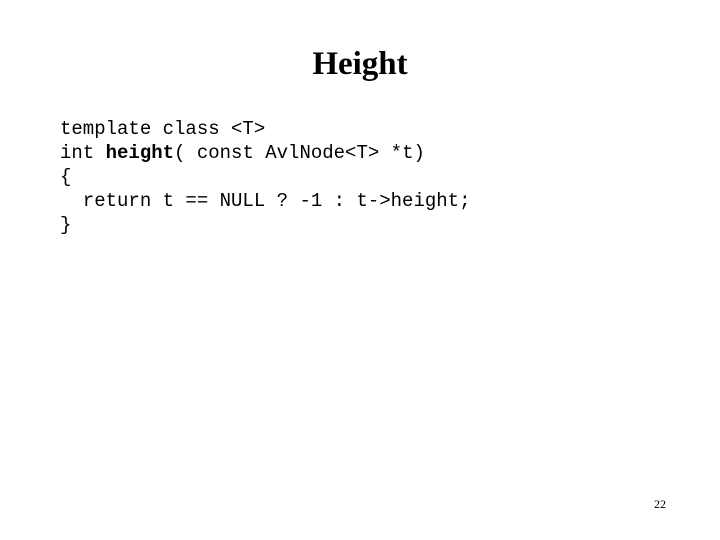 The width and height of the screenshot is (720, 540). What do you see at coordinates (66, 225) in the screenshot?
I see `code-token: }` at bounding box center [66, 225].